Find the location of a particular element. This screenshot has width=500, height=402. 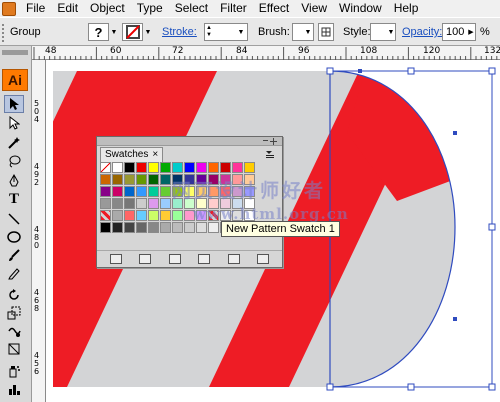

menu-select: Select is located at coordinates (191, 8).